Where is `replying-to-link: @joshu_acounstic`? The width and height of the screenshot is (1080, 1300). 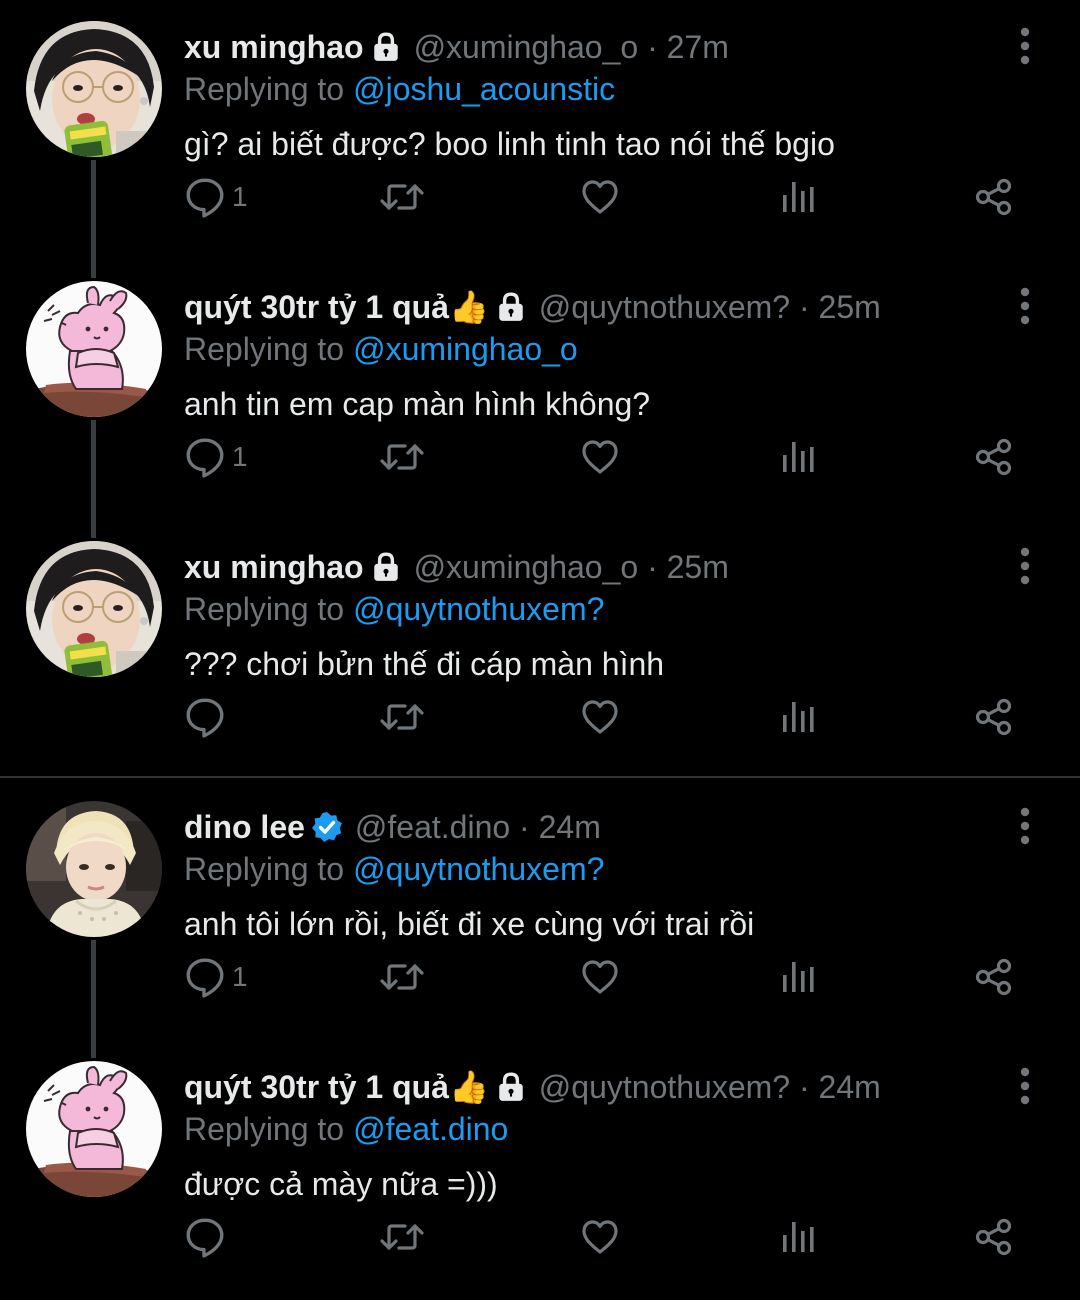
replying-to-link: @joshu_acounstic is located at coordinates (484, 89).